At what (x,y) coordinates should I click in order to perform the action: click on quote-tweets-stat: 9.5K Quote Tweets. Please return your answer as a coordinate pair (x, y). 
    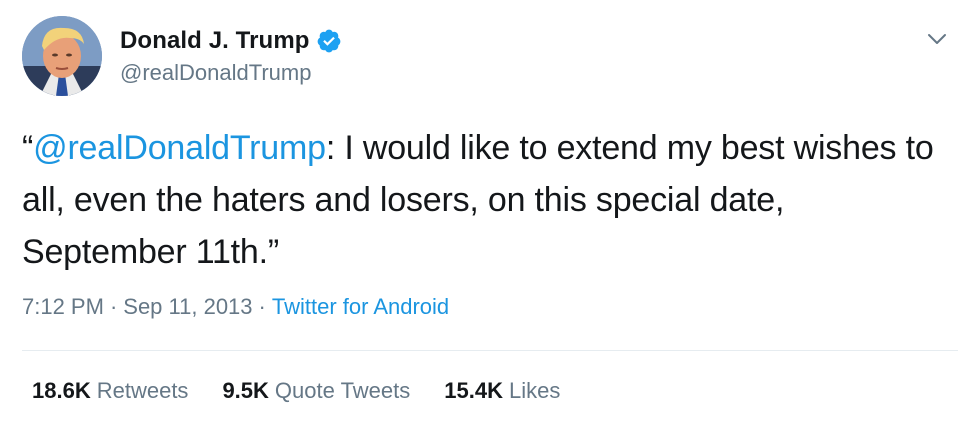
    Looking at the image, I should click on (316, 391).